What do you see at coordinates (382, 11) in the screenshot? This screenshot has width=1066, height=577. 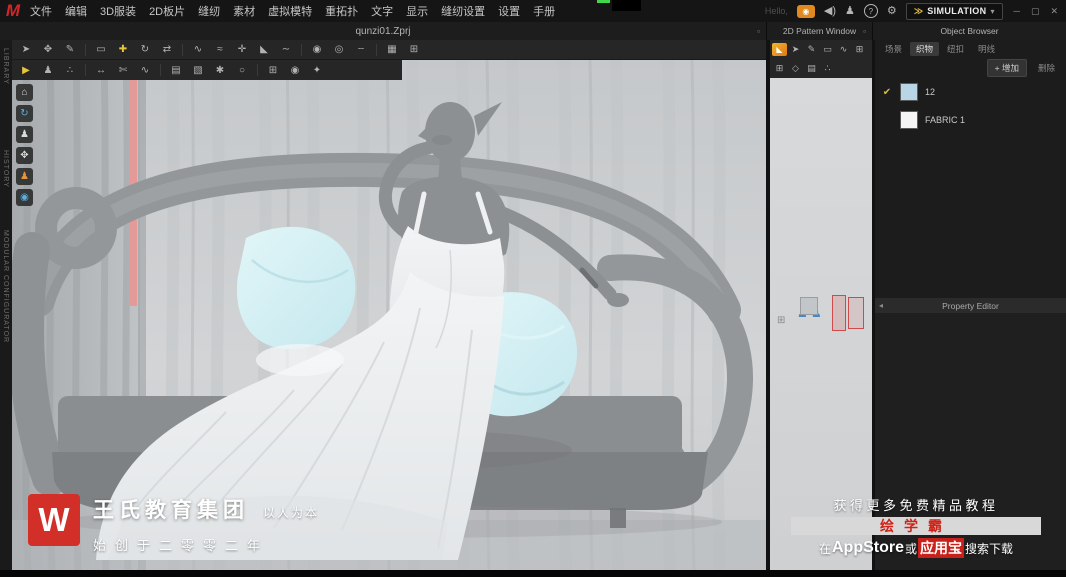 I see `menu-text: 文字` at bounding box center [382, 11].